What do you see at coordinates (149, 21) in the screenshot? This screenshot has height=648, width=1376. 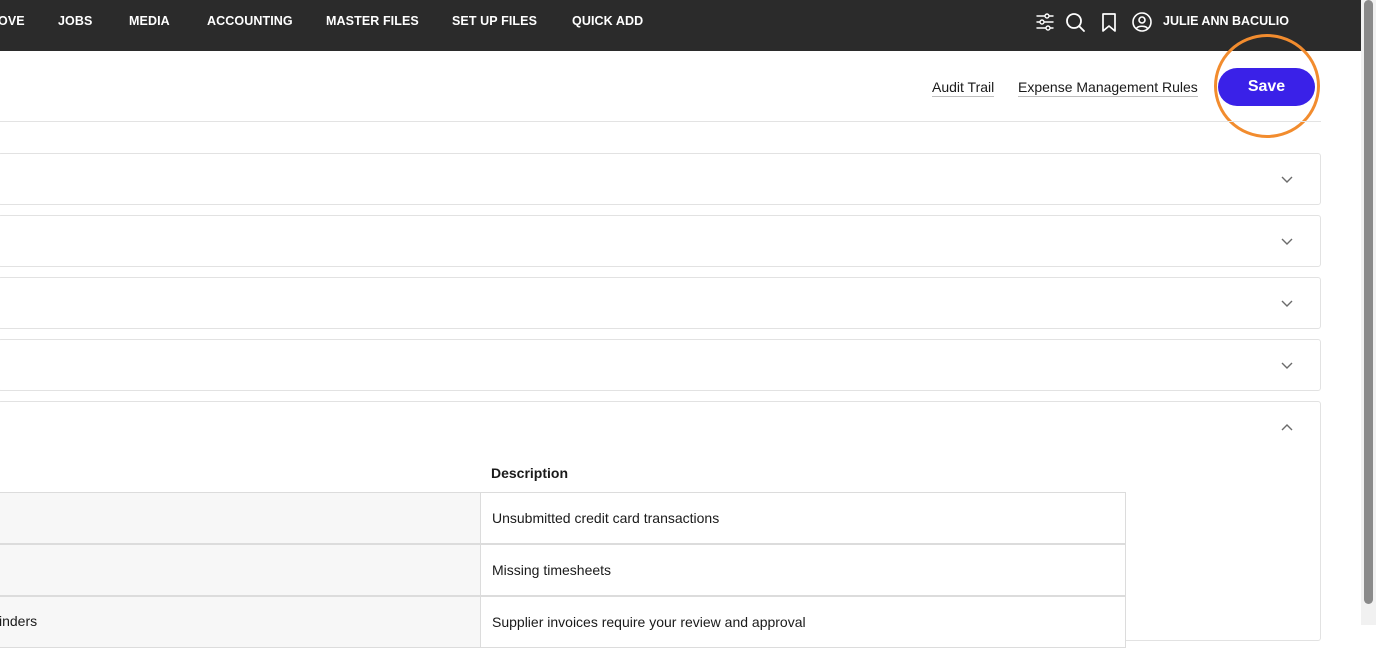 I see `nav-item-media: MEDIA` at bounding box center [149, 21].